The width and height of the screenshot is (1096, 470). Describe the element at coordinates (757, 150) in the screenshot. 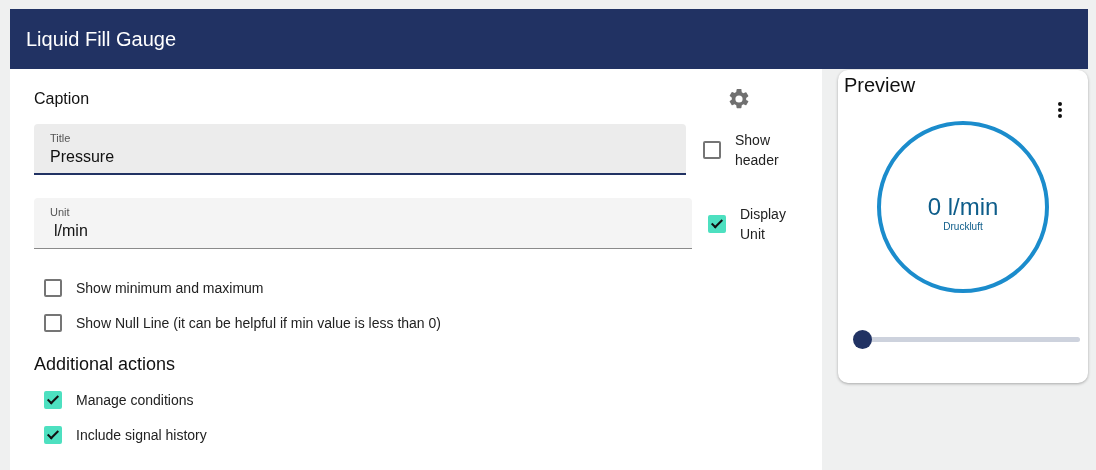

I see `checkbox-label: Show header` at that location.